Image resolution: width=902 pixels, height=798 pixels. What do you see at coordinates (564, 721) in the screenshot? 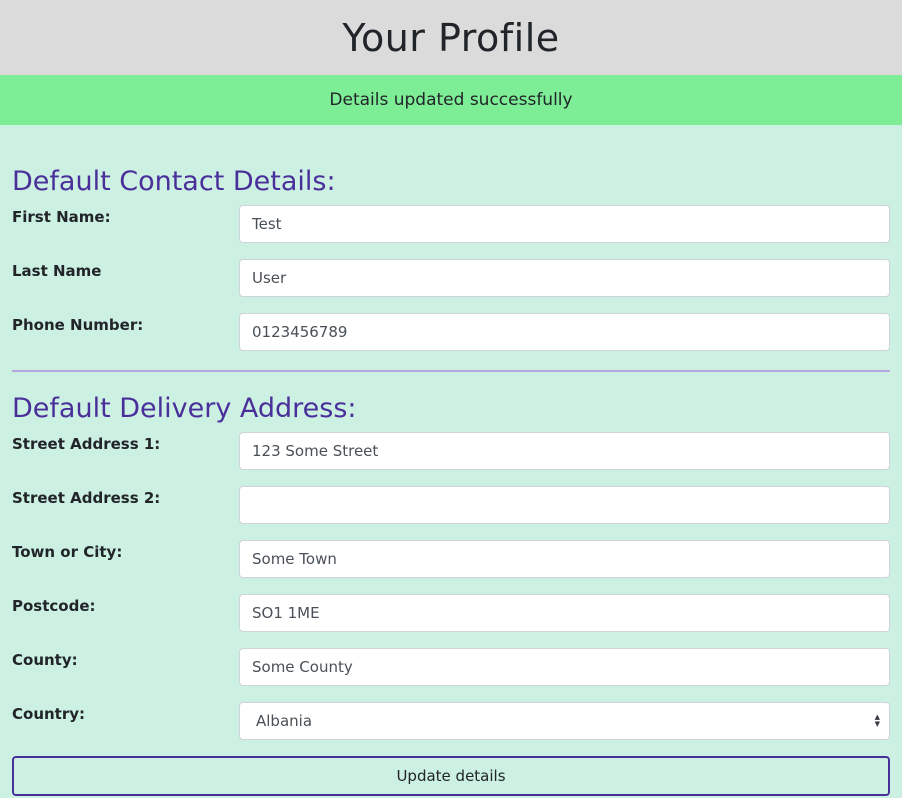
I see `country-select: Albania ▲ ▼` at bounding box center [564, 721].